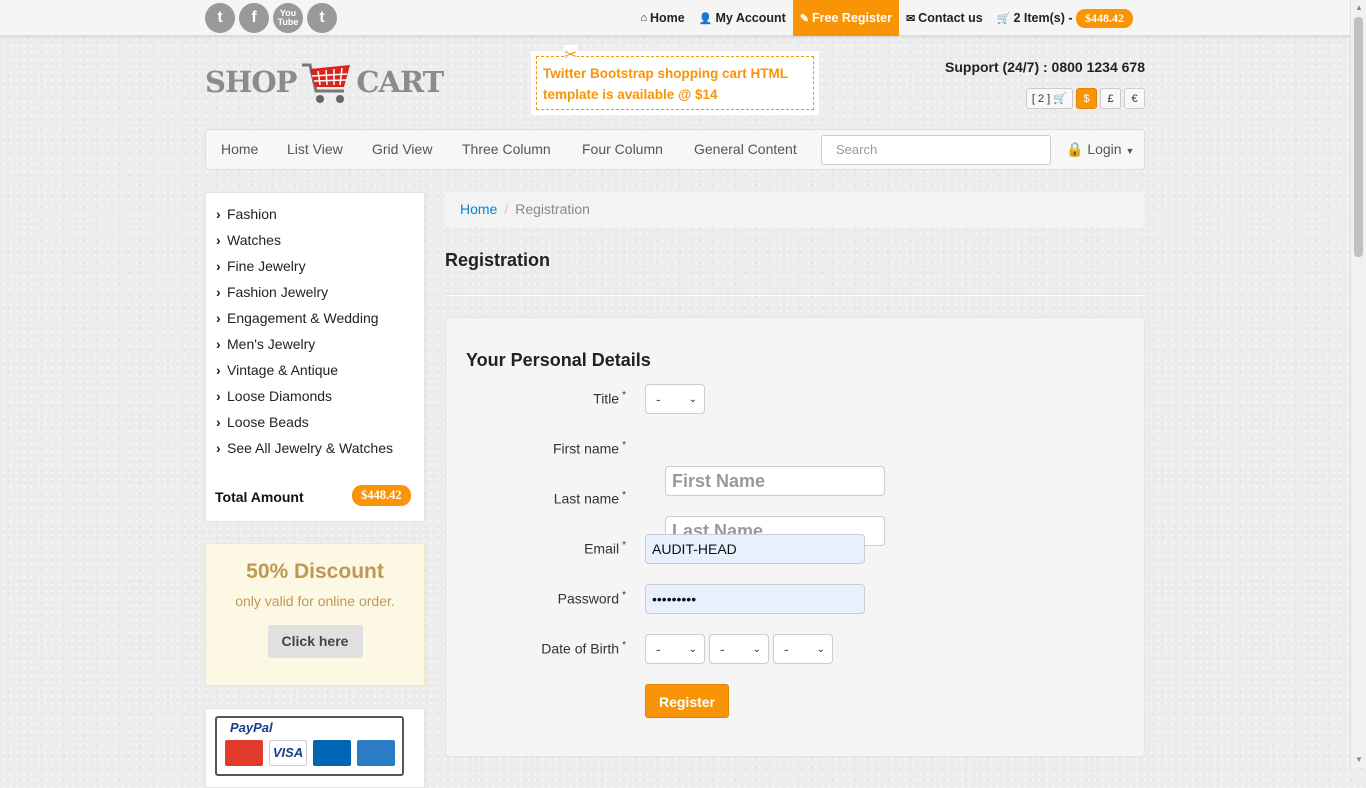 The width and height of the screenshot is (1366, 788). I want to click on category-item: › Fine Jewelry, so click(261, 266).